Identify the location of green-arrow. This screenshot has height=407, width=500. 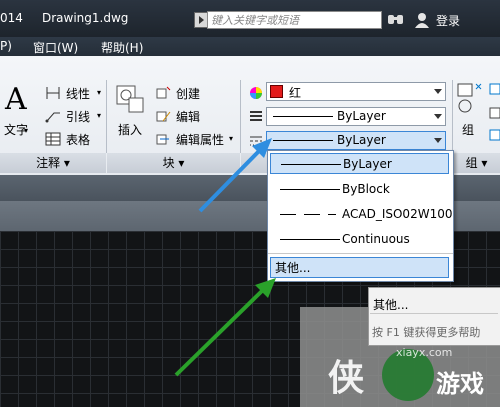
(225, 327).